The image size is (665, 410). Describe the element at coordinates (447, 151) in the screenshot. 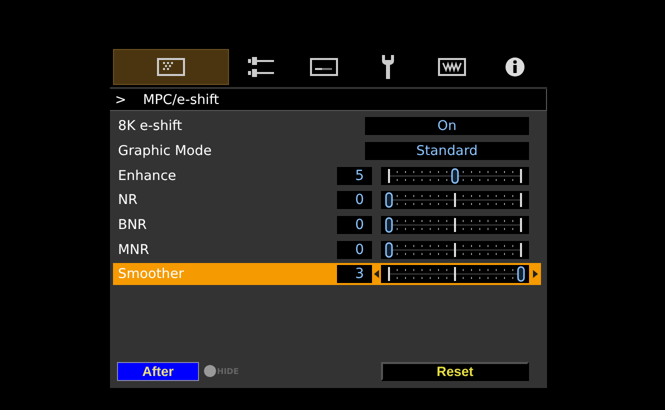

I see `option-value: Standard` at that location.